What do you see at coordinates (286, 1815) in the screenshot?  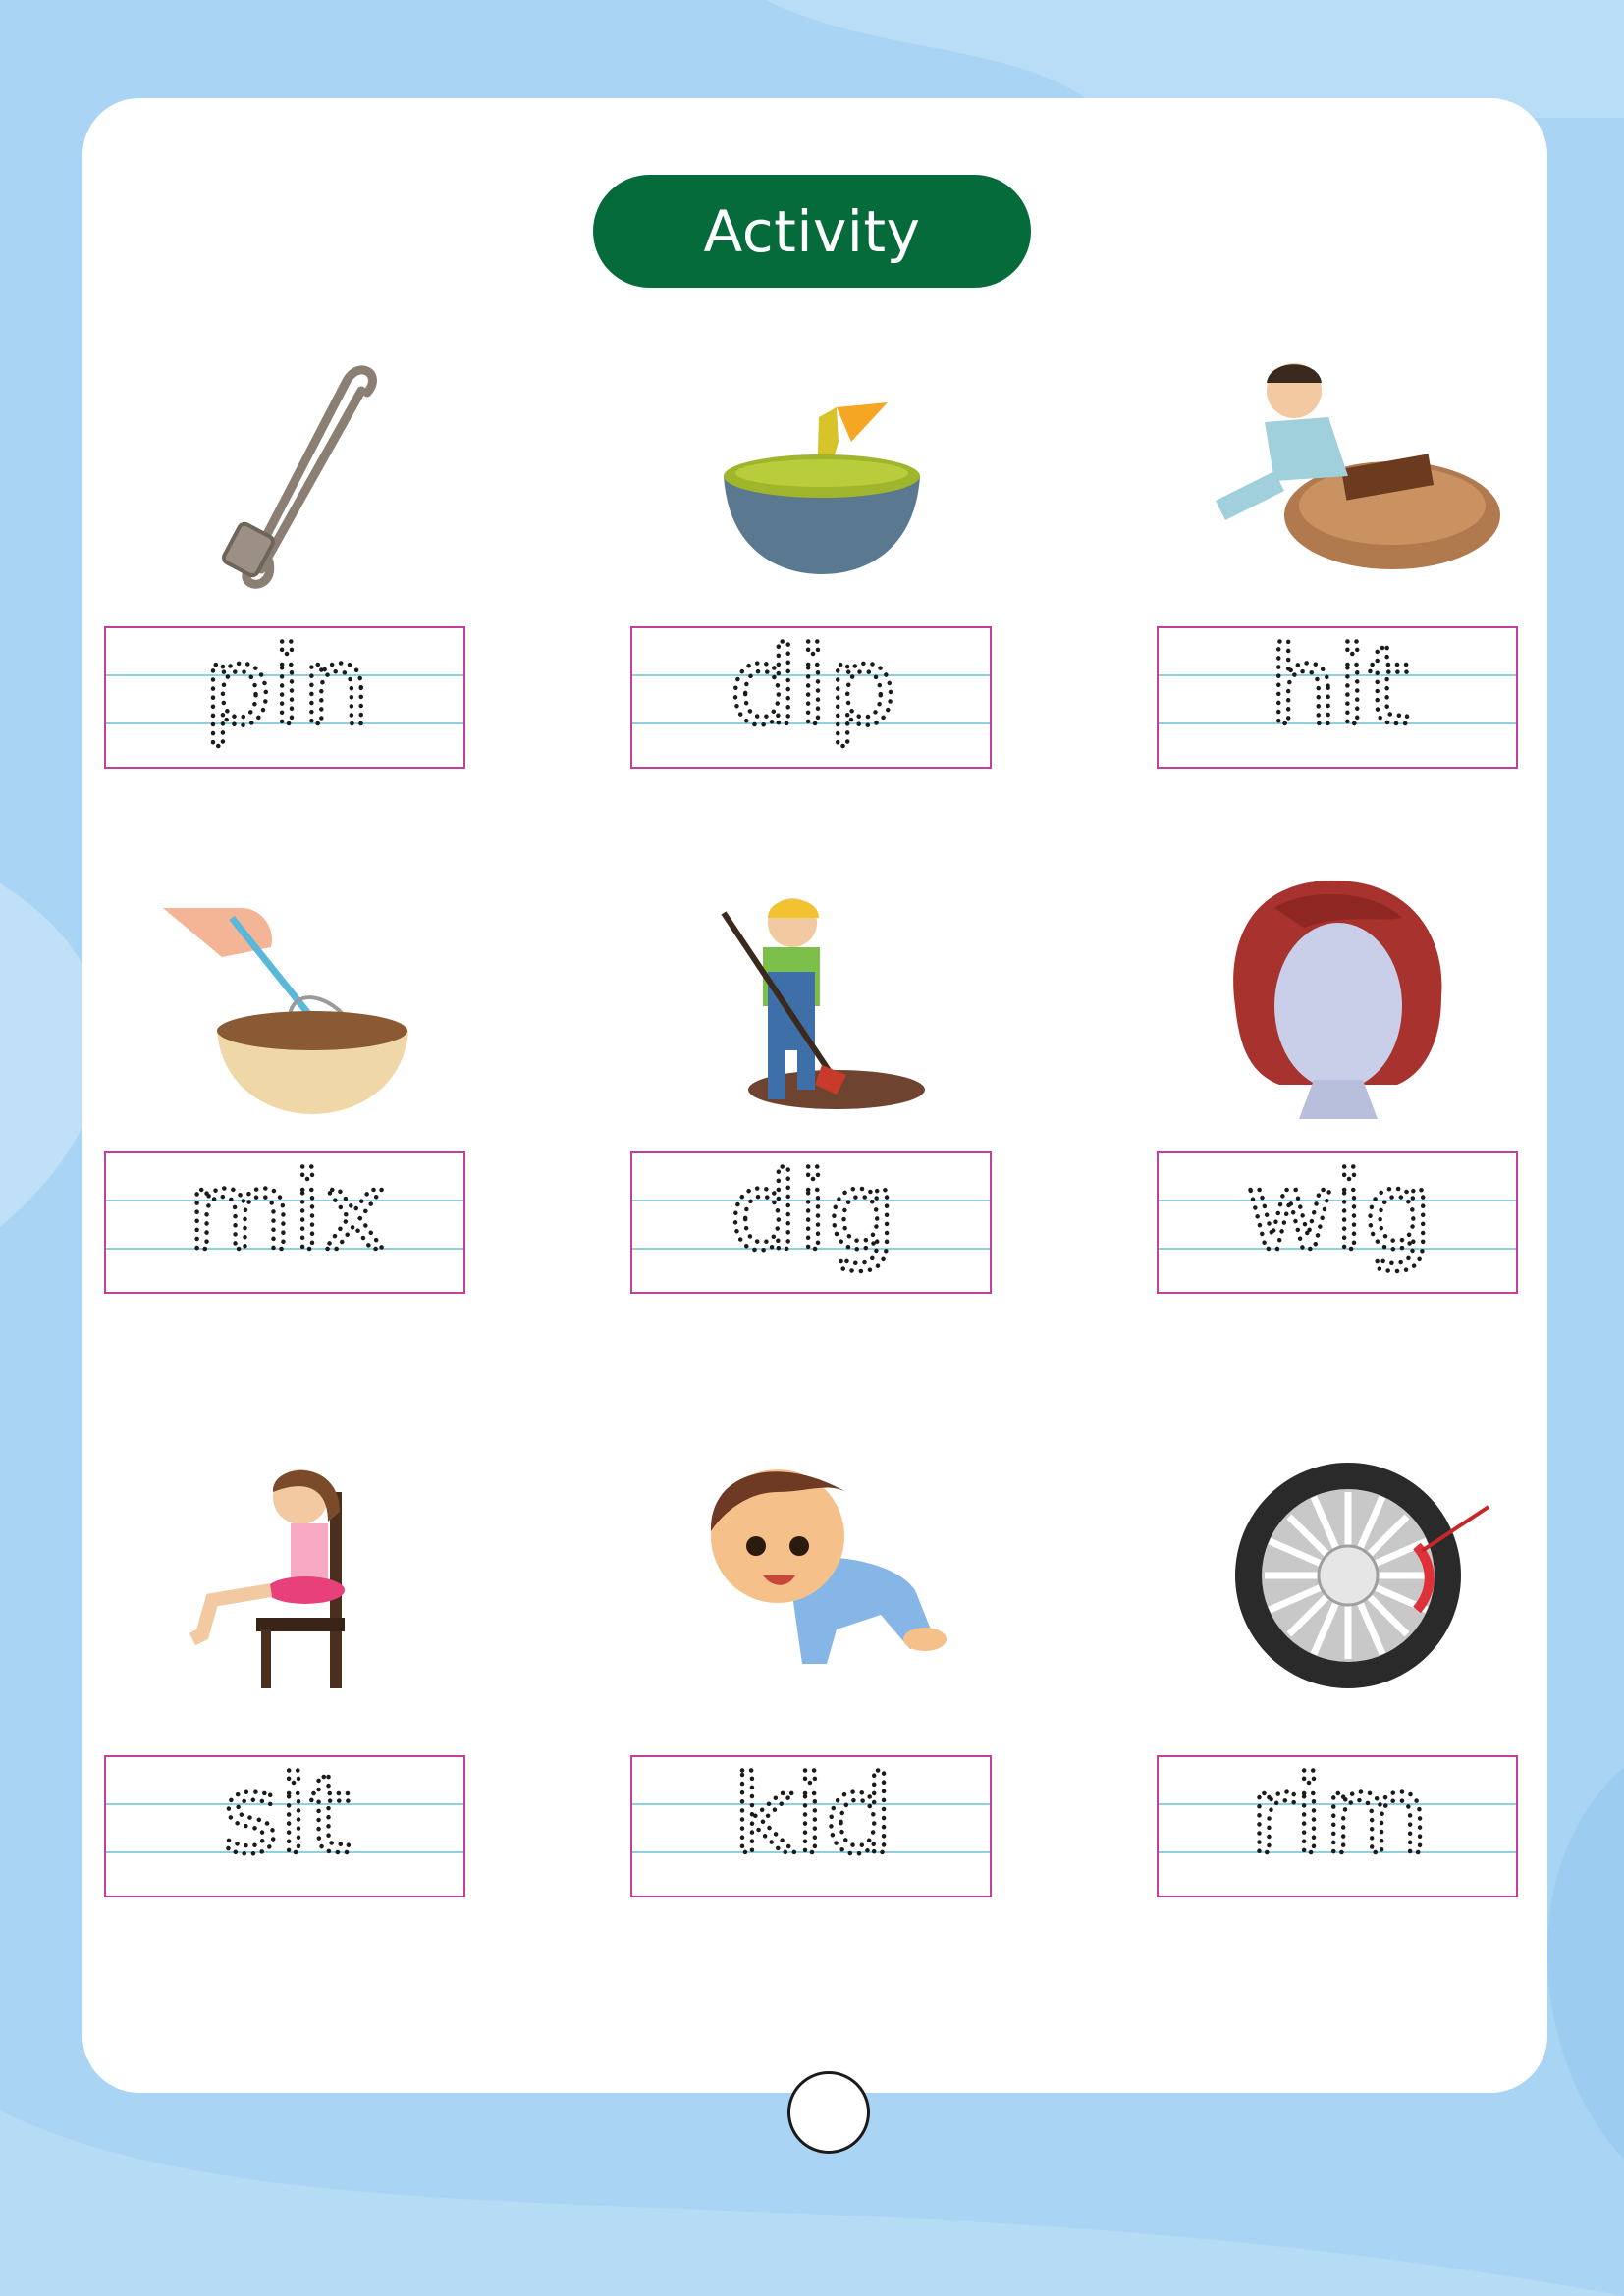 I see `trace-word: sit` at bounding box center [286, 1815].